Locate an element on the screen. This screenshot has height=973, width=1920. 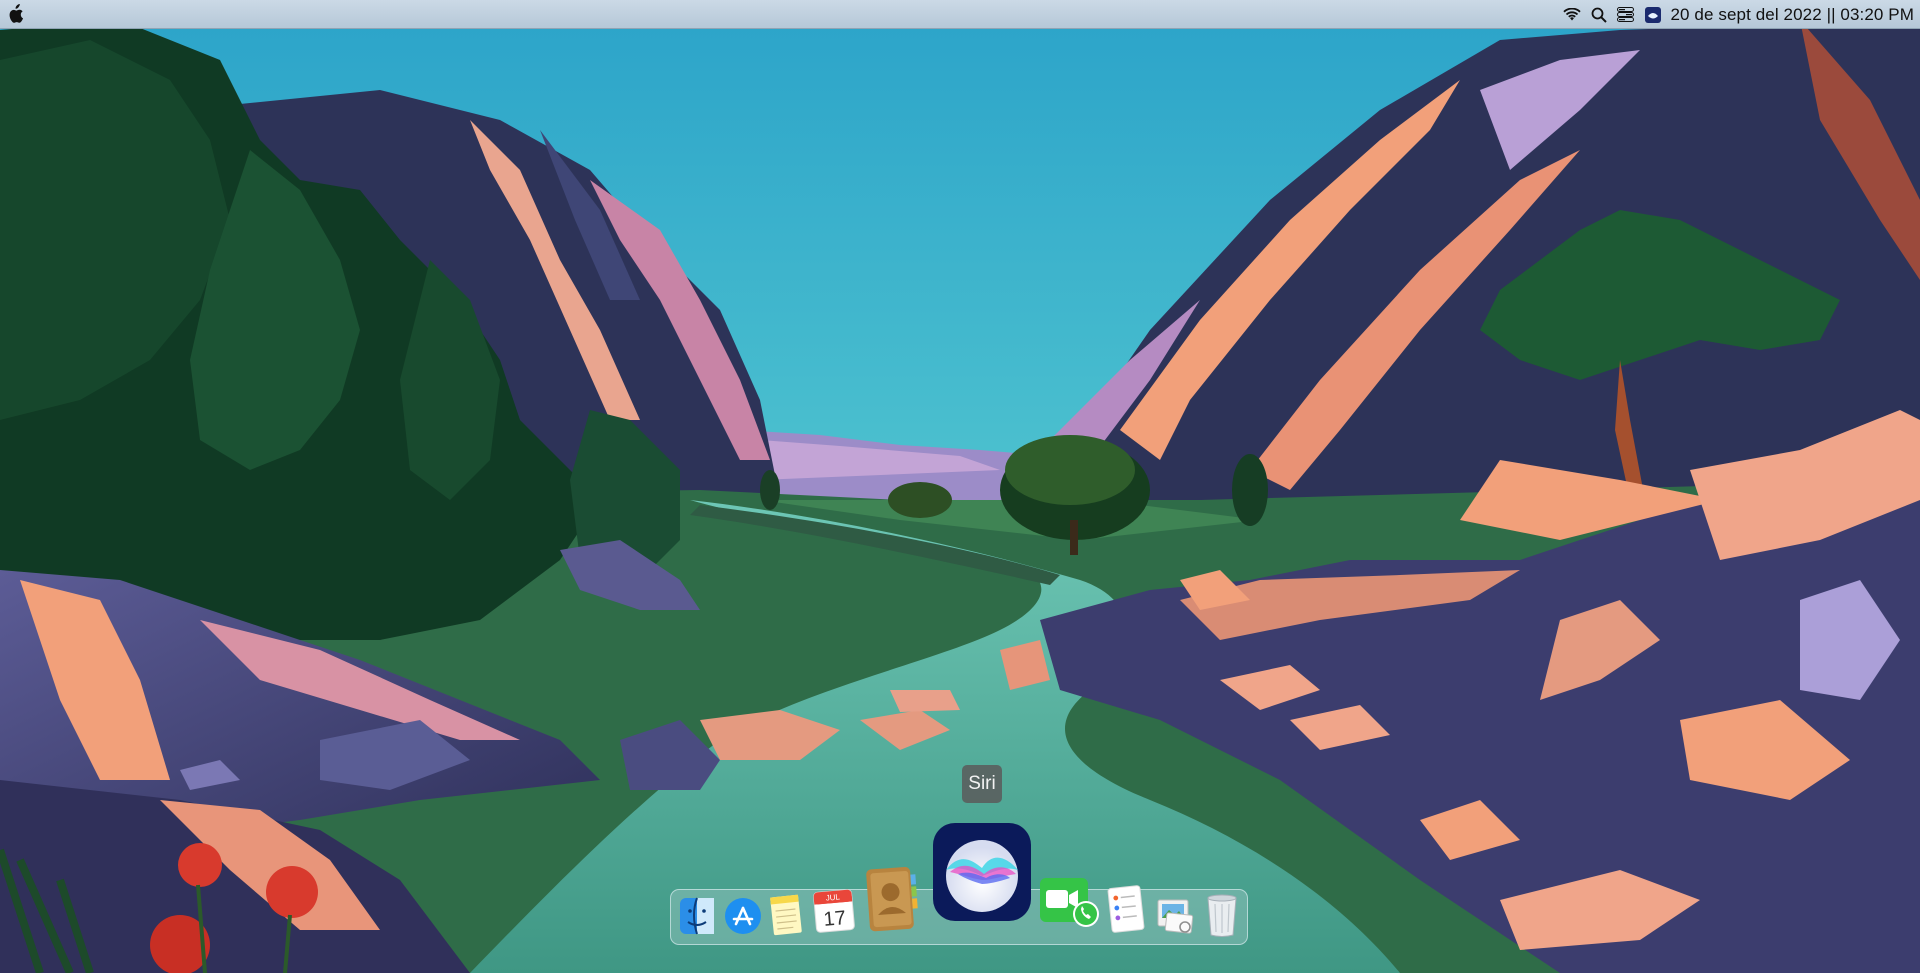
wifi-icon is located at coordinates (1571, 15).